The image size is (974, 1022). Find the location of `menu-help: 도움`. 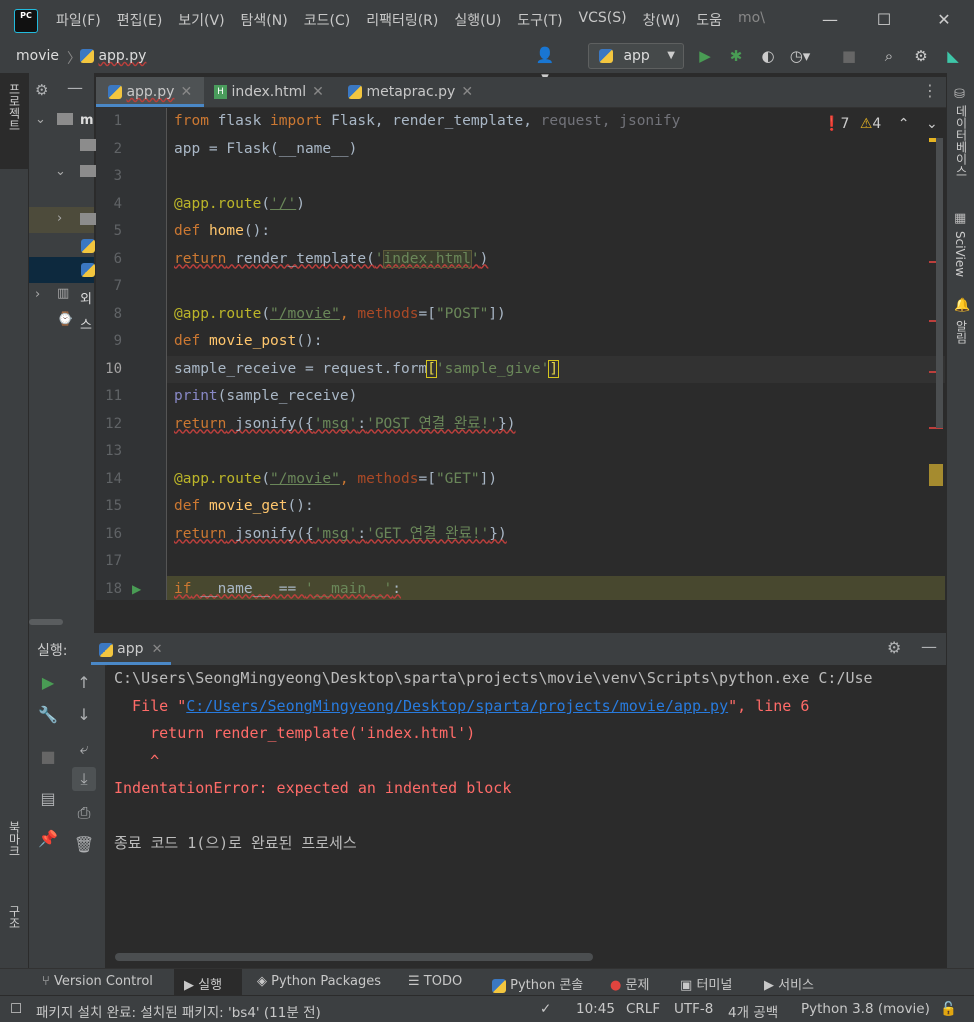

menu-help: 도움 is located at coordinates (709, 20).